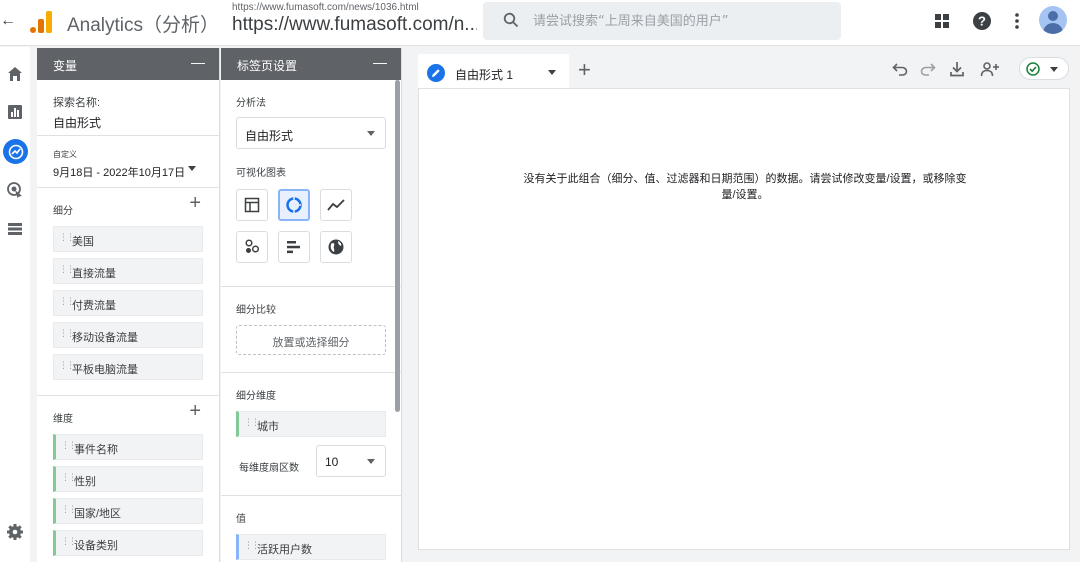  Describe the element at coordinates (128, 271) in the screenshot. I see `segment-chip: 直接流量` at that location.